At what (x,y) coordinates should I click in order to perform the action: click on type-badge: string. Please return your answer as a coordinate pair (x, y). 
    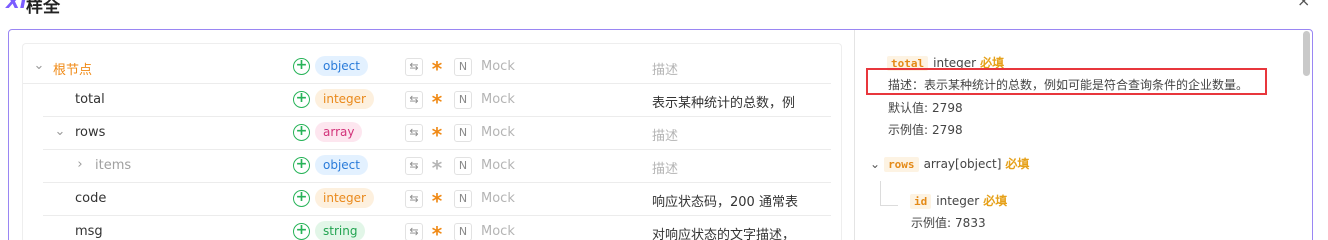
    Looking at the image, I should click on (340, 230).